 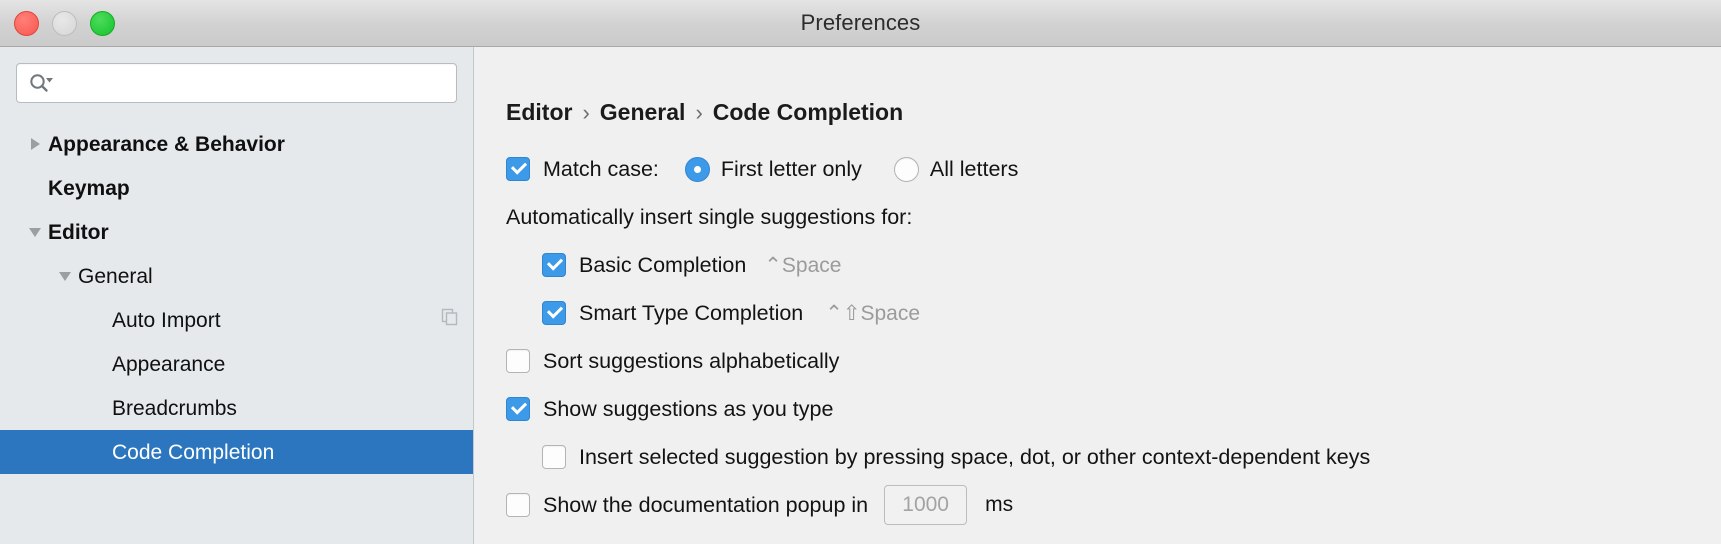 What do you see at coordinates (169, 364) in the screenshot?
I see `sidebar-item-label: Appearance` at bounding box center [169, 364].